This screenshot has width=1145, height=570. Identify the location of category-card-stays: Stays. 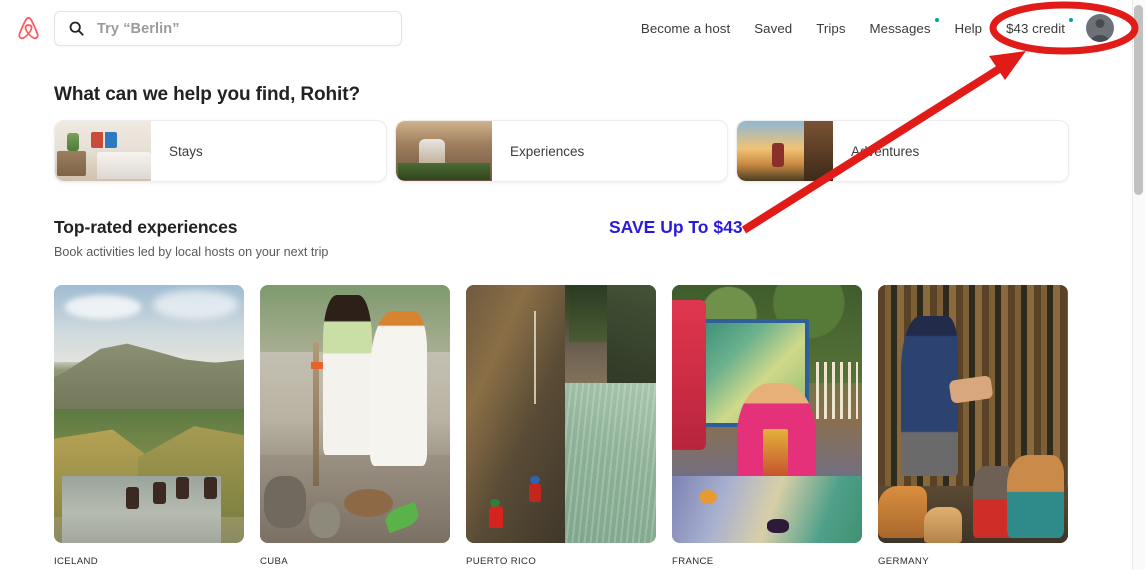
(220, 151).